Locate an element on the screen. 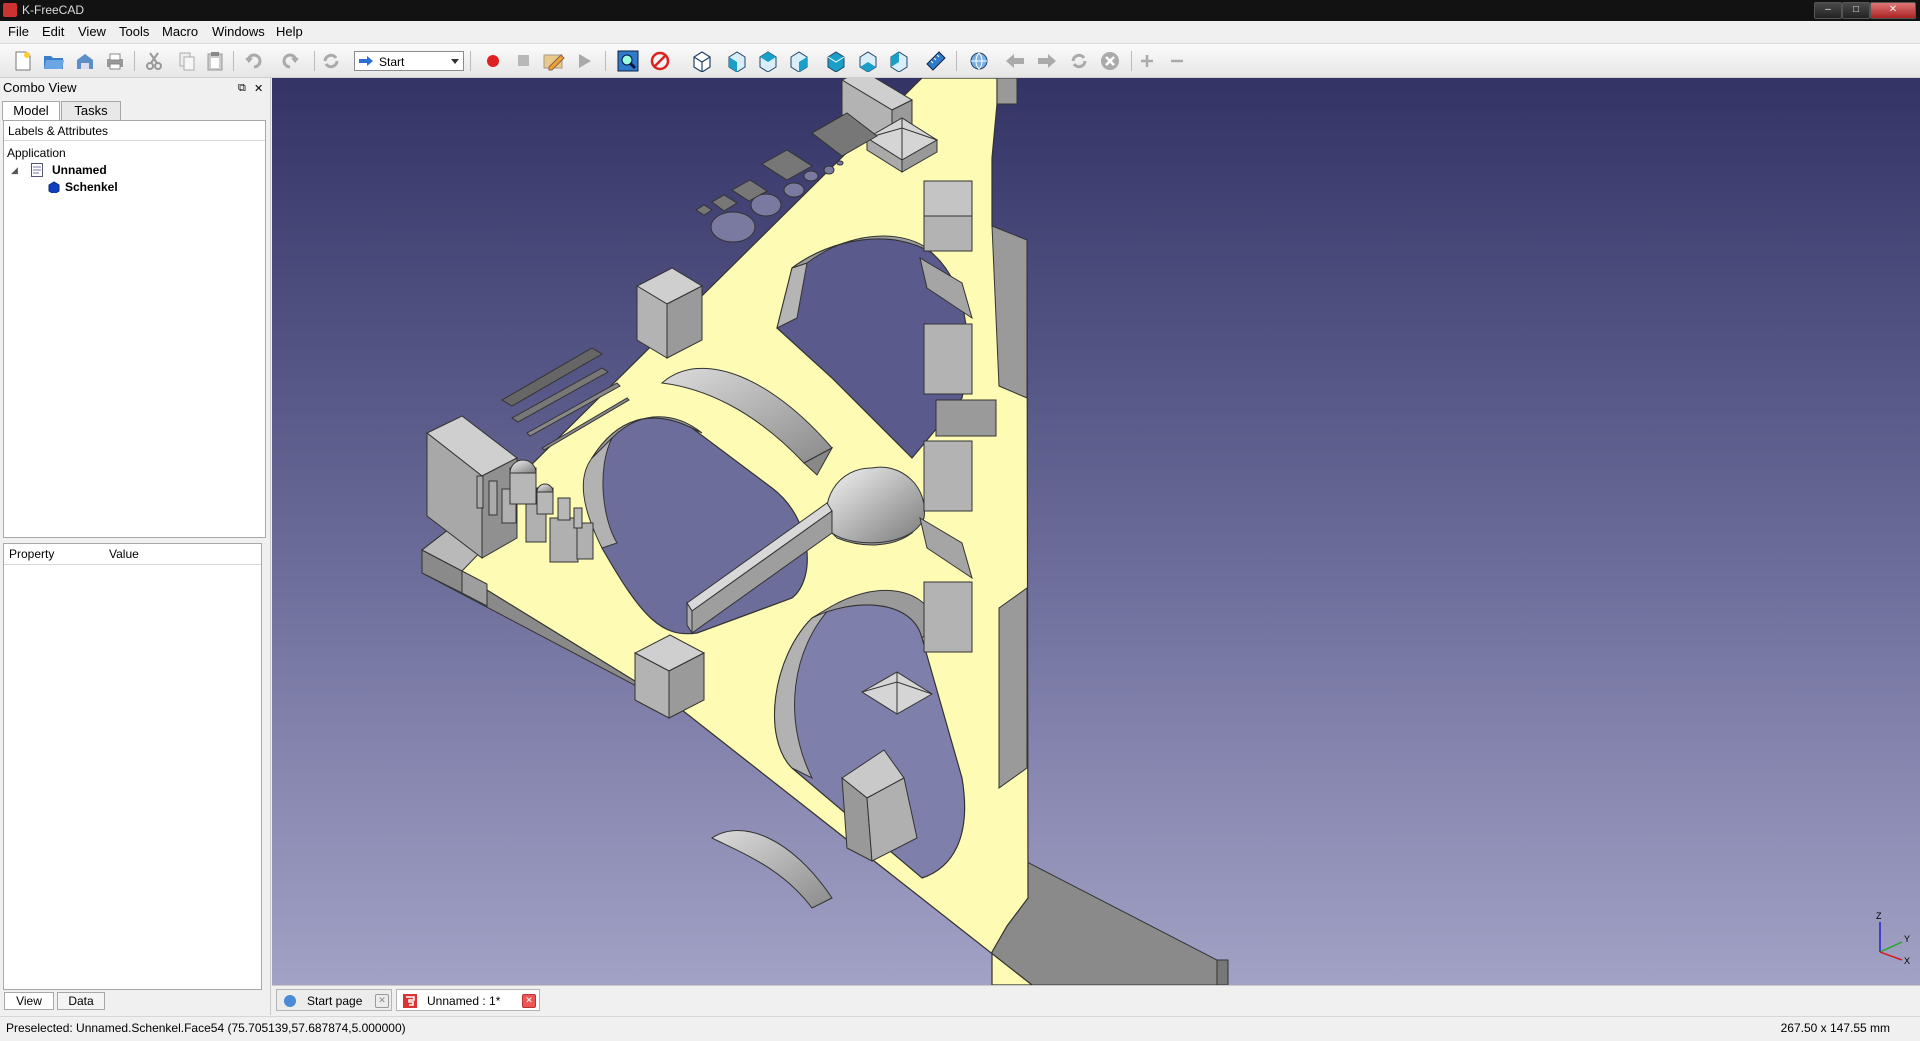  play-icon is located at coordinates (585, 61).